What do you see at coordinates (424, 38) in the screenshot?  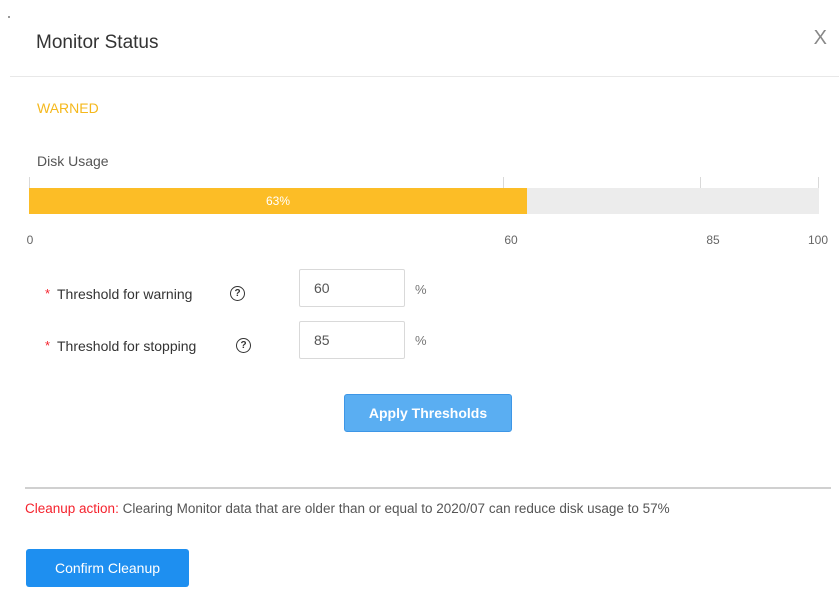 I see `dialog-header: Monitor Status` at bounding box center [424, 38].